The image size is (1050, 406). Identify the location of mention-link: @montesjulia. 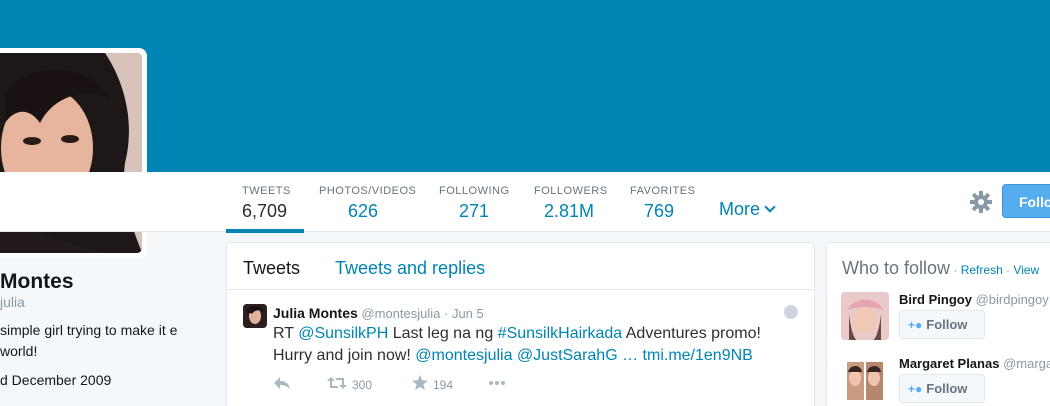
(463, 355).